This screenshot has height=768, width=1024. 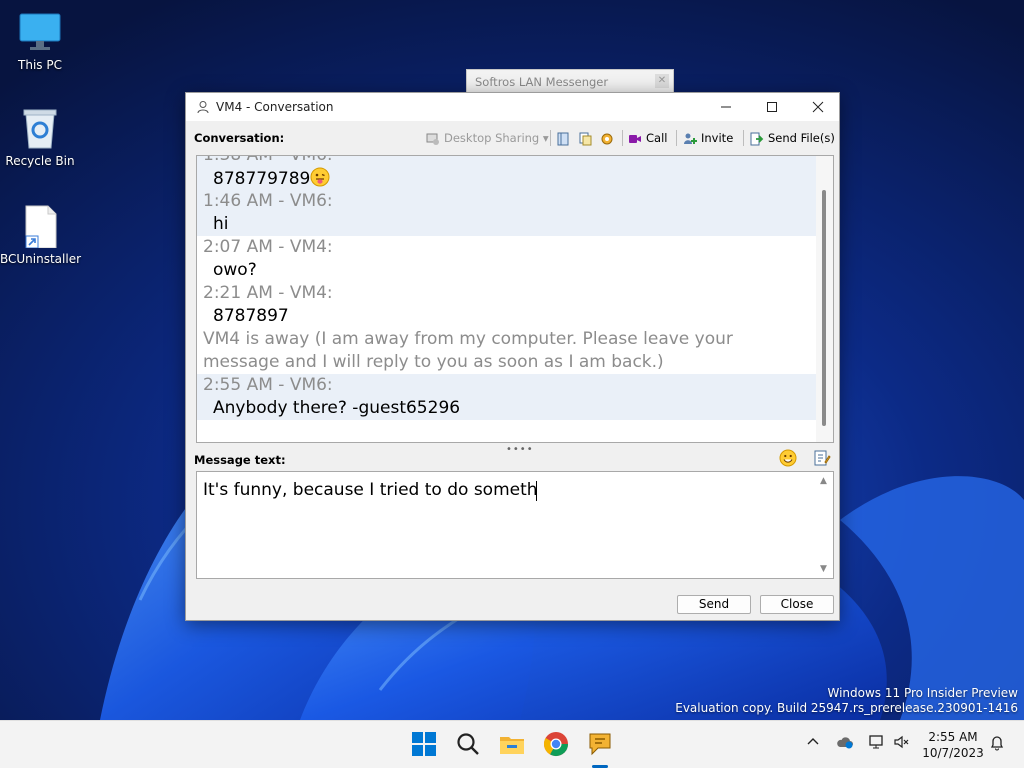 I want to click on smiley-icon, so click(x=788, y=458).